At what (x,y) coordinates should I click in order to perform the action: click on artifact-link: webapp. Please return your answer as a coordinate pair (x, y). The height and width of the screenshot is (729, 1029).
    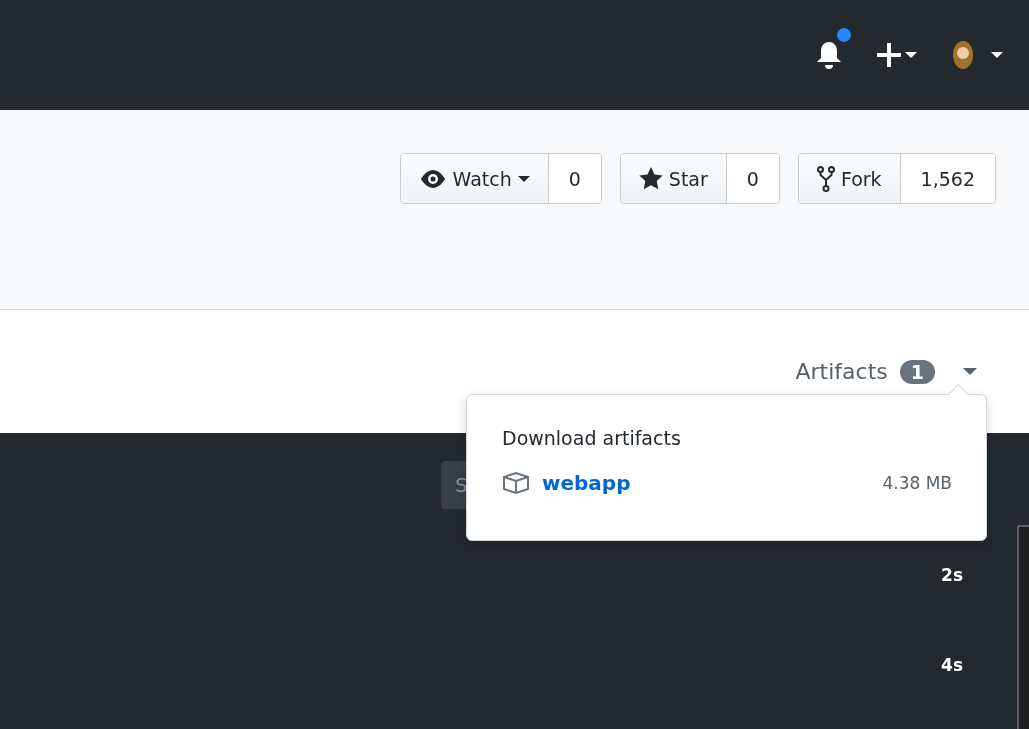
    Looking at the image, I should click on (586, 483).